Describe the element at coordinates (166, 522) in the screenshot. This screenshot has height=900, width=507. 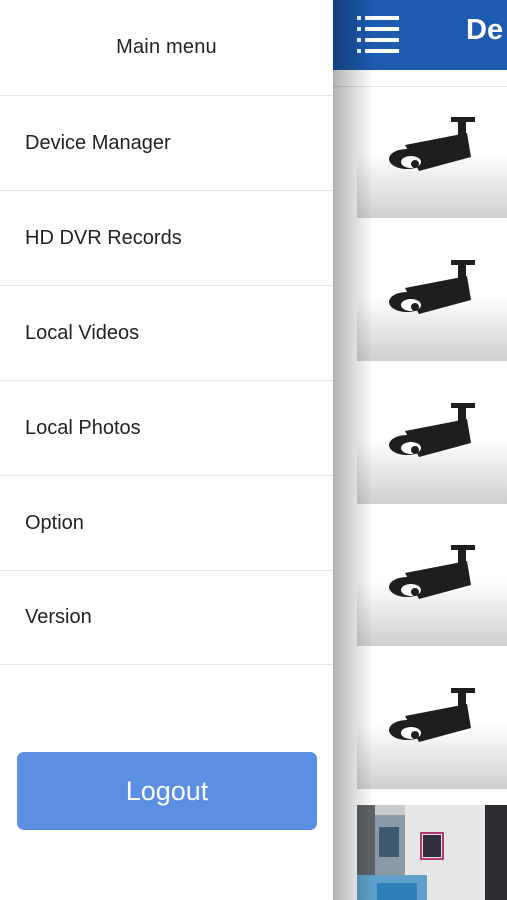
I see `menu-item-option: Option` at that location.